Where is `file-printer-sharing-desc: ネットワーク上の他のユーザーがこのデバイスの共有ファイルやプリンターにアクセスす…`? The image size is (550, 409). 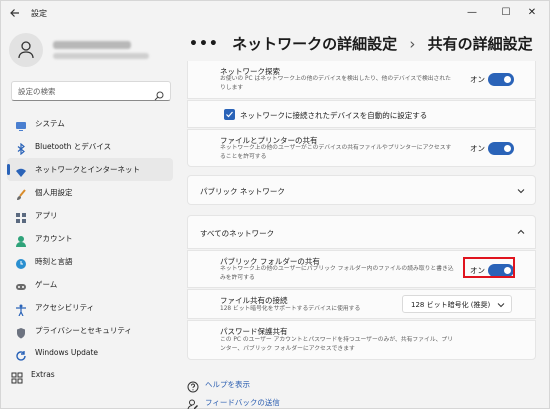
file-printer-sharing-desc: ネットワーク上の他のユーザーがこのデバイスの共有ファイルやプリンターにアクセスす… is located at coordinates (336, 152).